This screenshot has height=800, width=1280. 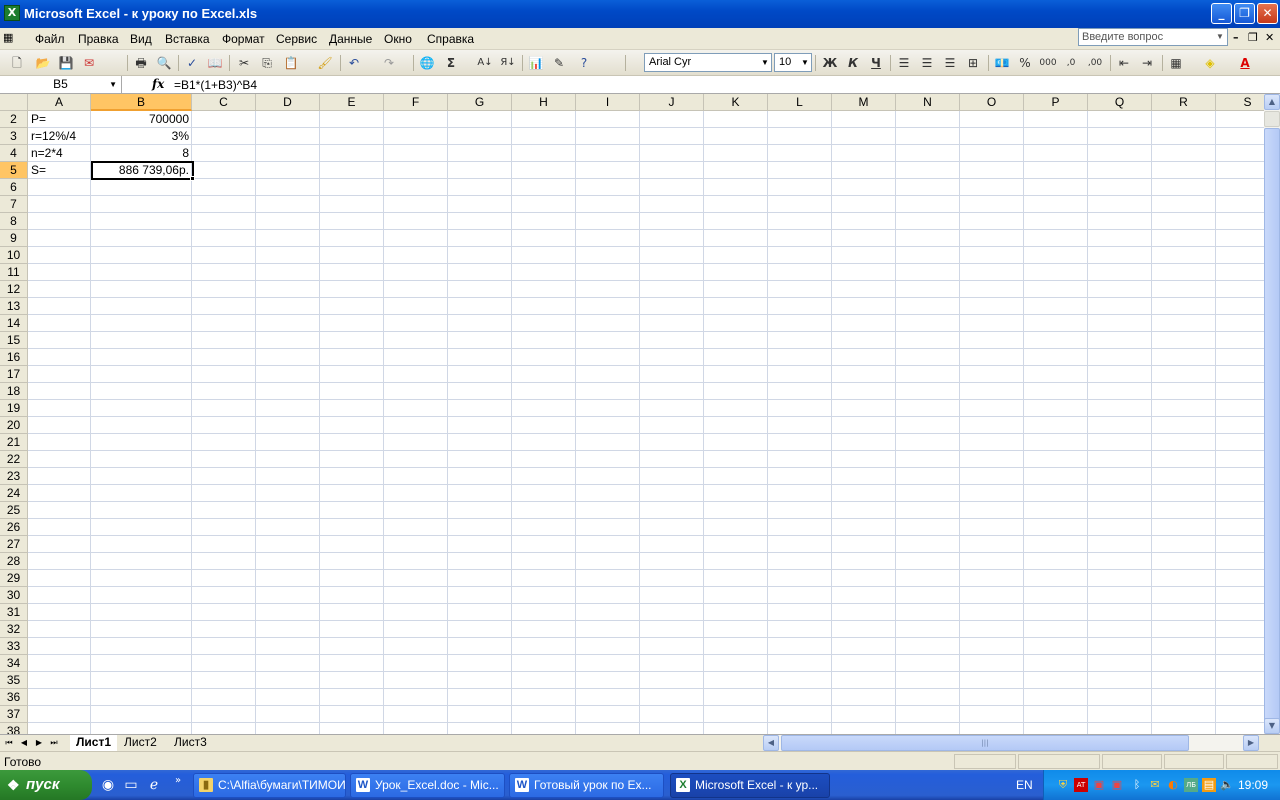 I want to click on column-header-P: P, so click(x=1056, y=102).